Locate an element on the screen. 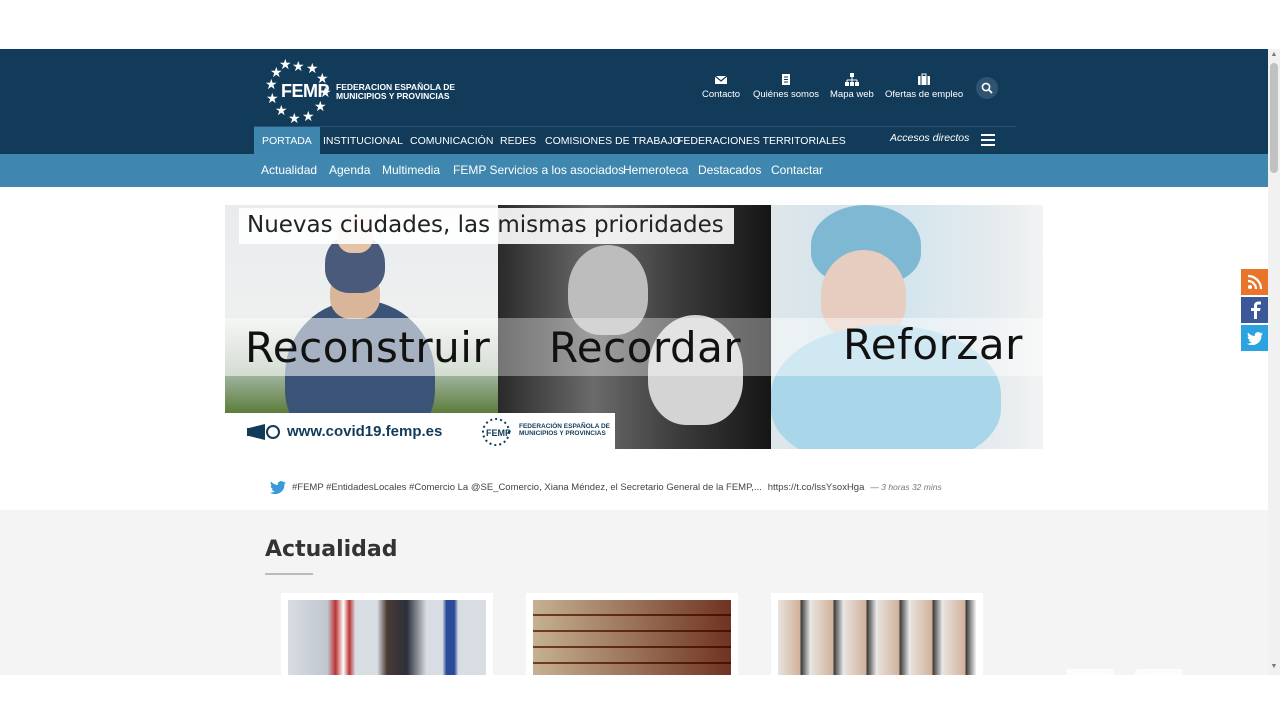 The height and width of the screenshot is (720, 1280). femp-small-logo-icon: FEMP is located at coordinates (496, 432).